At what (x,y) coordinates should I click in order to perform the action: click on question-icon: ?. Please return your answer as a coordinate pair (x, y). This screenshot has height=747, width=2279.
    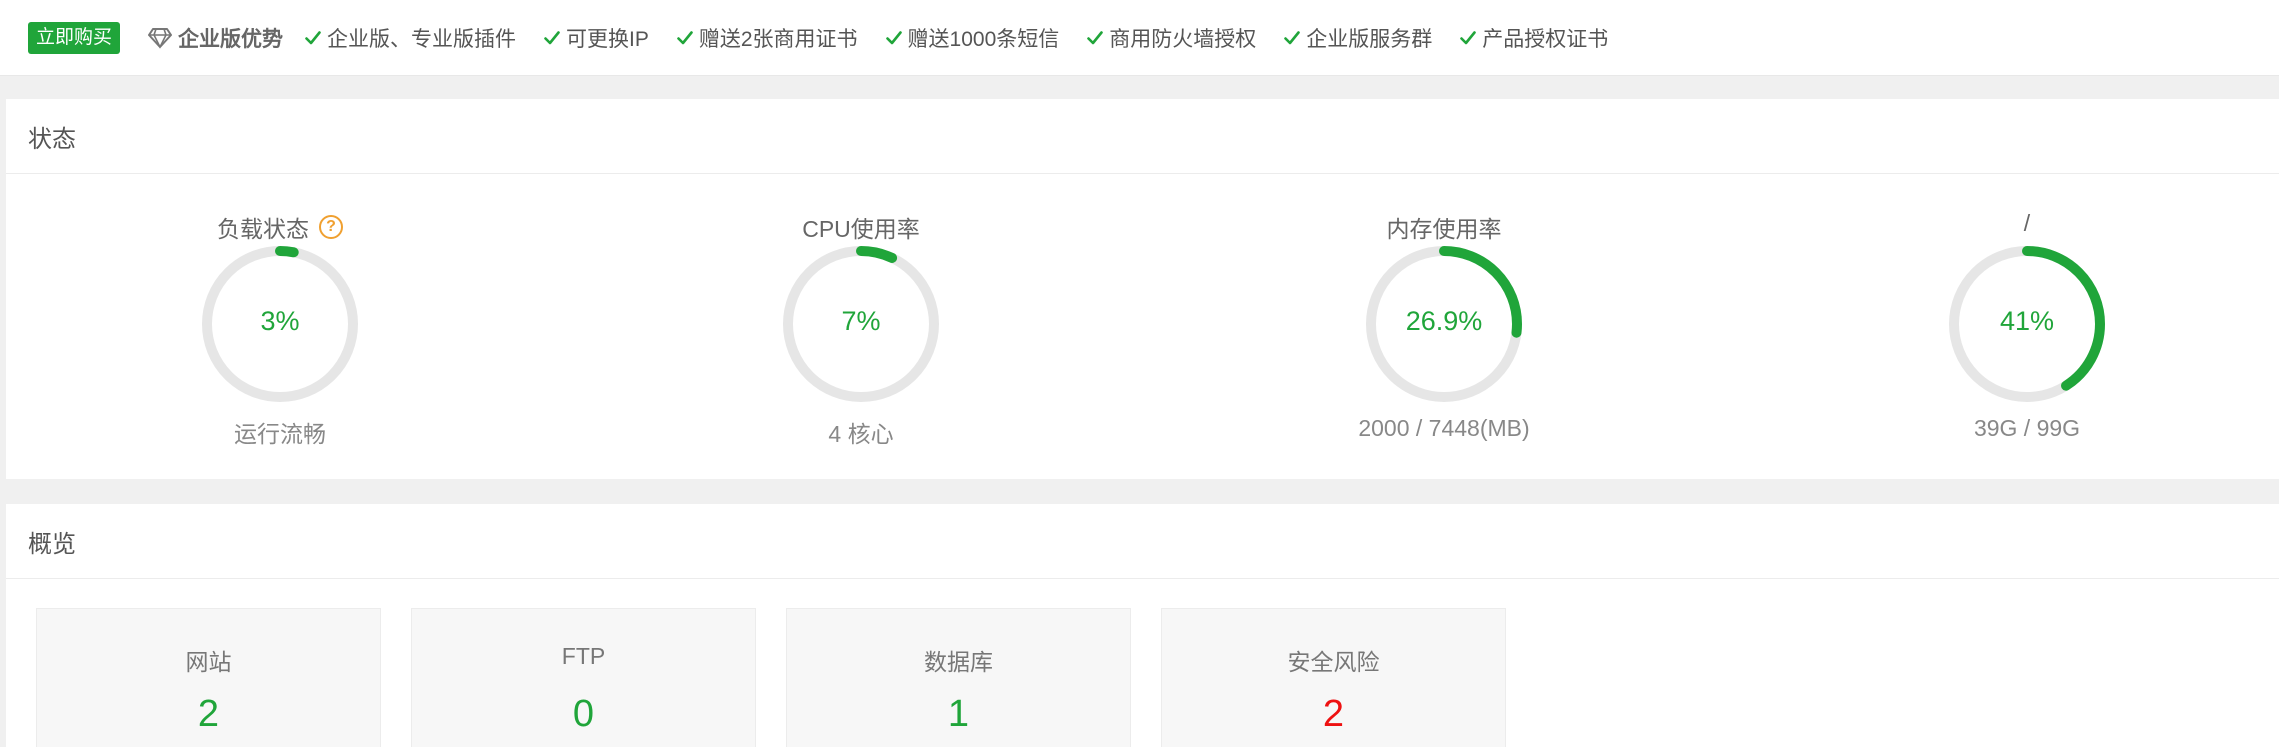
    Looking at the image, I should click on (331, 227).